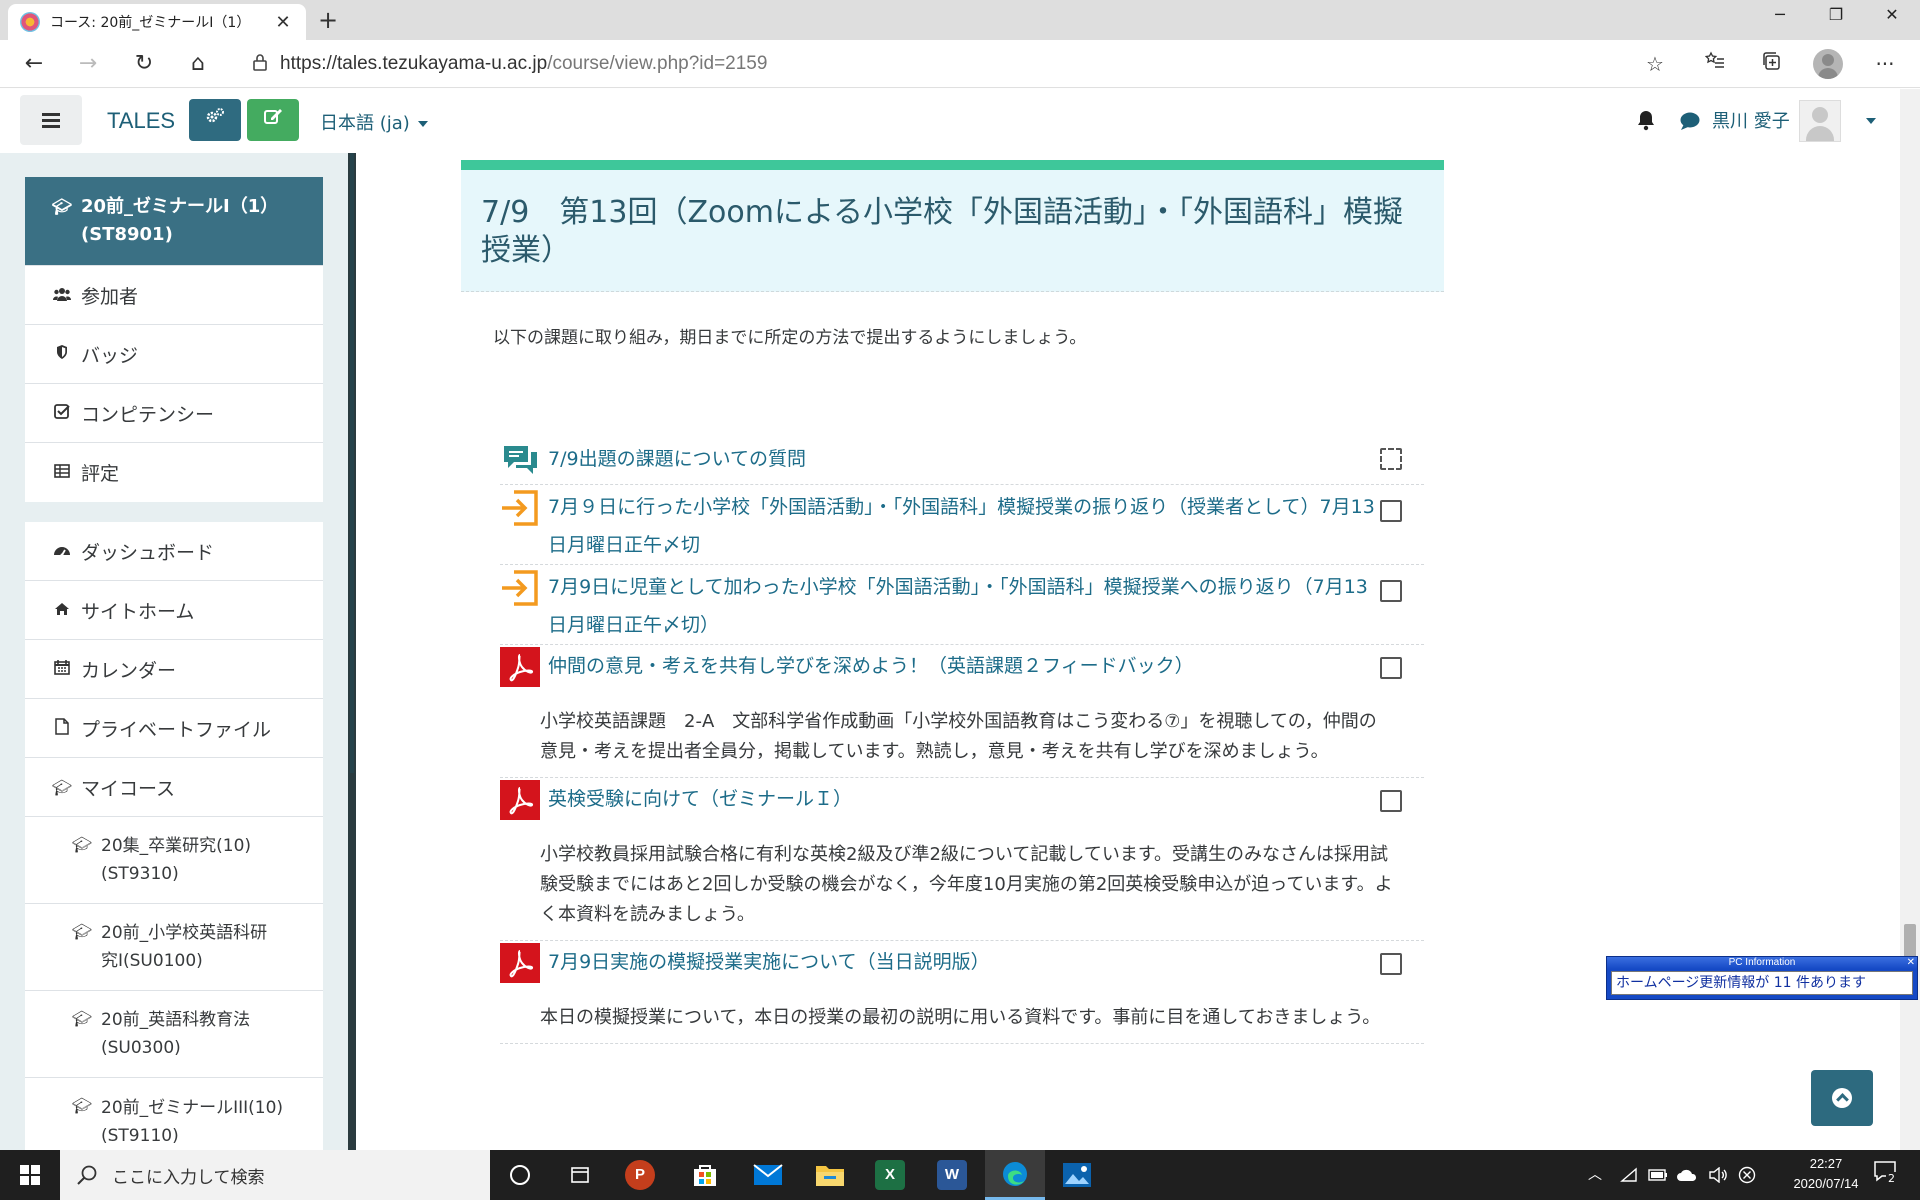 This screenshot has width=1920, height=1200. I want to click on sidebar-item-label: 20前_英語科教育法 (SU0300), so click(175, 1034).